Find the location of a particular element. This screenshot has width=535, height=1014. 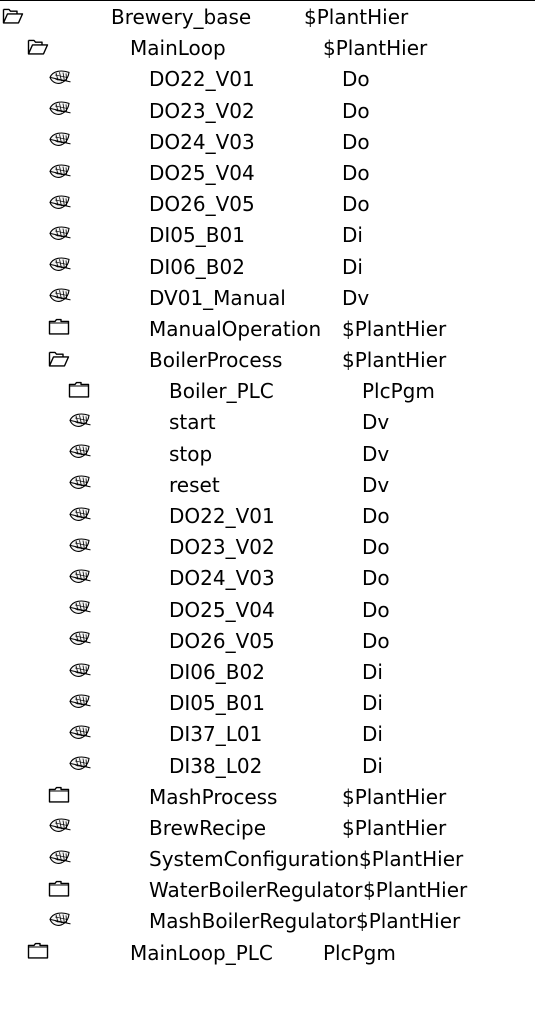

tree-row: BrewRecipe $PlantHier is located at coordinates (267, 828).